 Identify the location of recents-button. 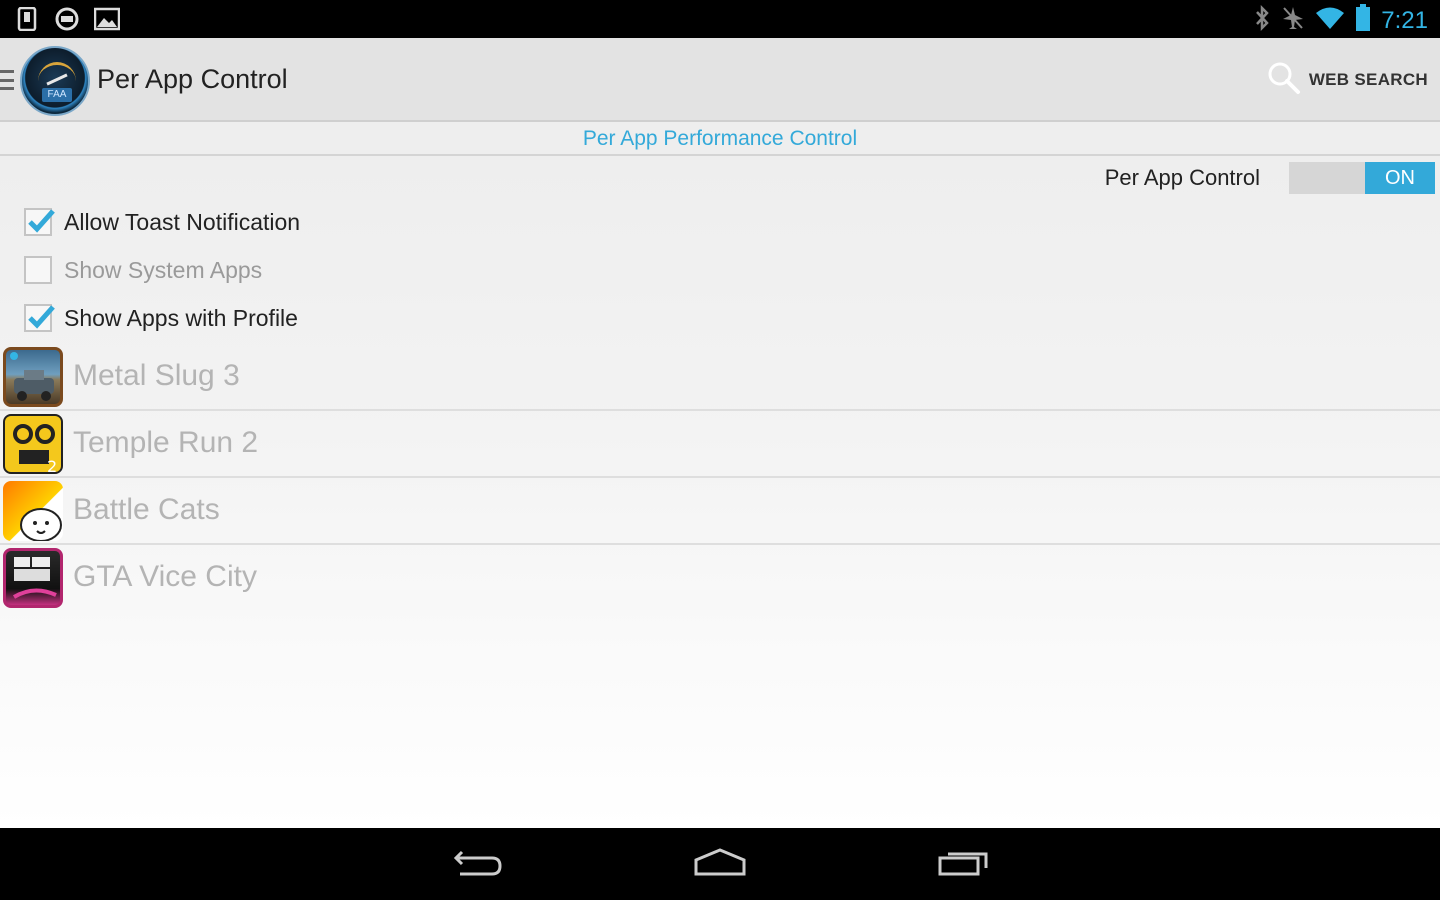
(964, 864).